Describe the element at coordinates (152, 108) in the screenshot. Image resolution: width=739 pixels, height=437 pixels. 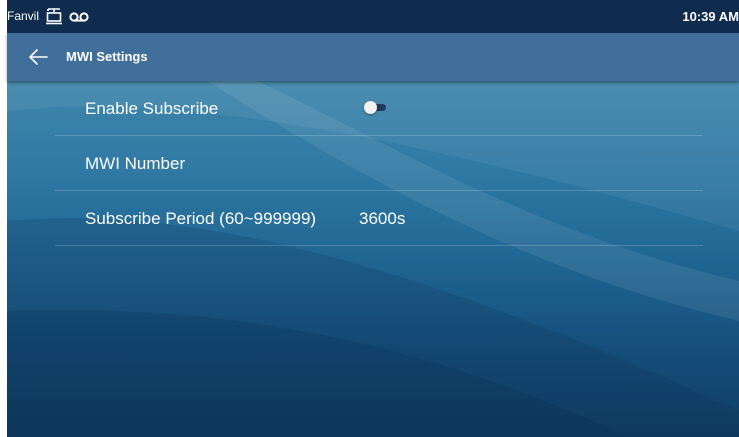
I see `setting-label: Enable Subscribe` at that location.